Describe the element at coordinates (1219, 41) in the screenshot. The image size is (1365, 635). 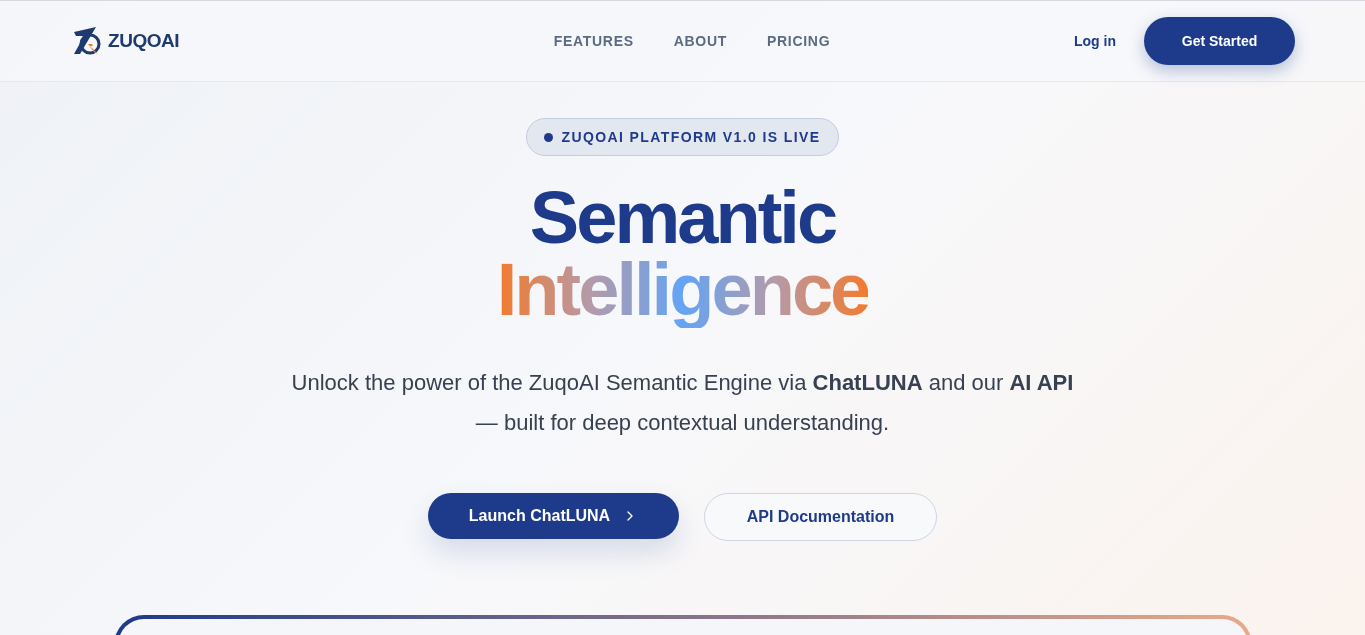
I see `get-started-button: Get Started` at that location.